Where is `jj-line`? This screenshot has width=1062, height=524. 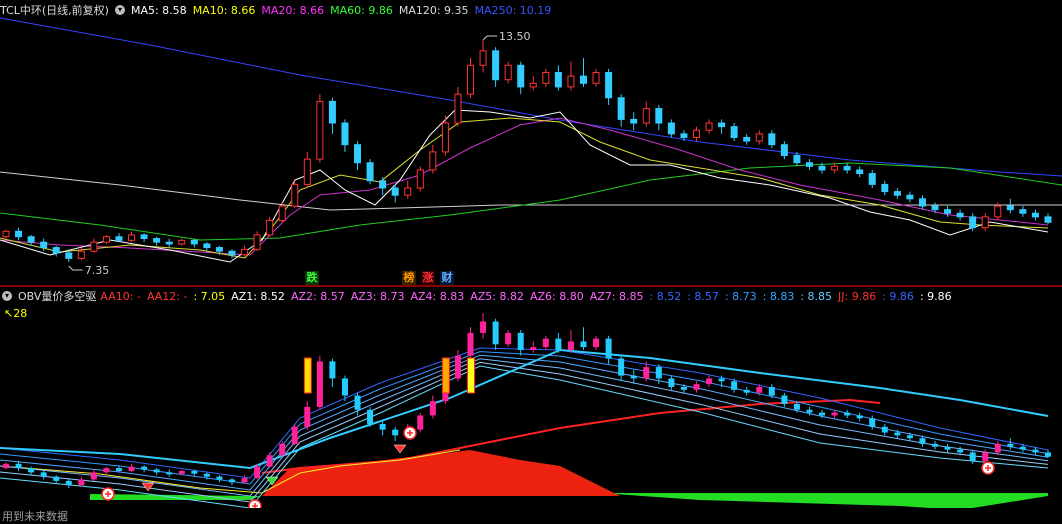
jj-line is located at coordinates (571, 436).